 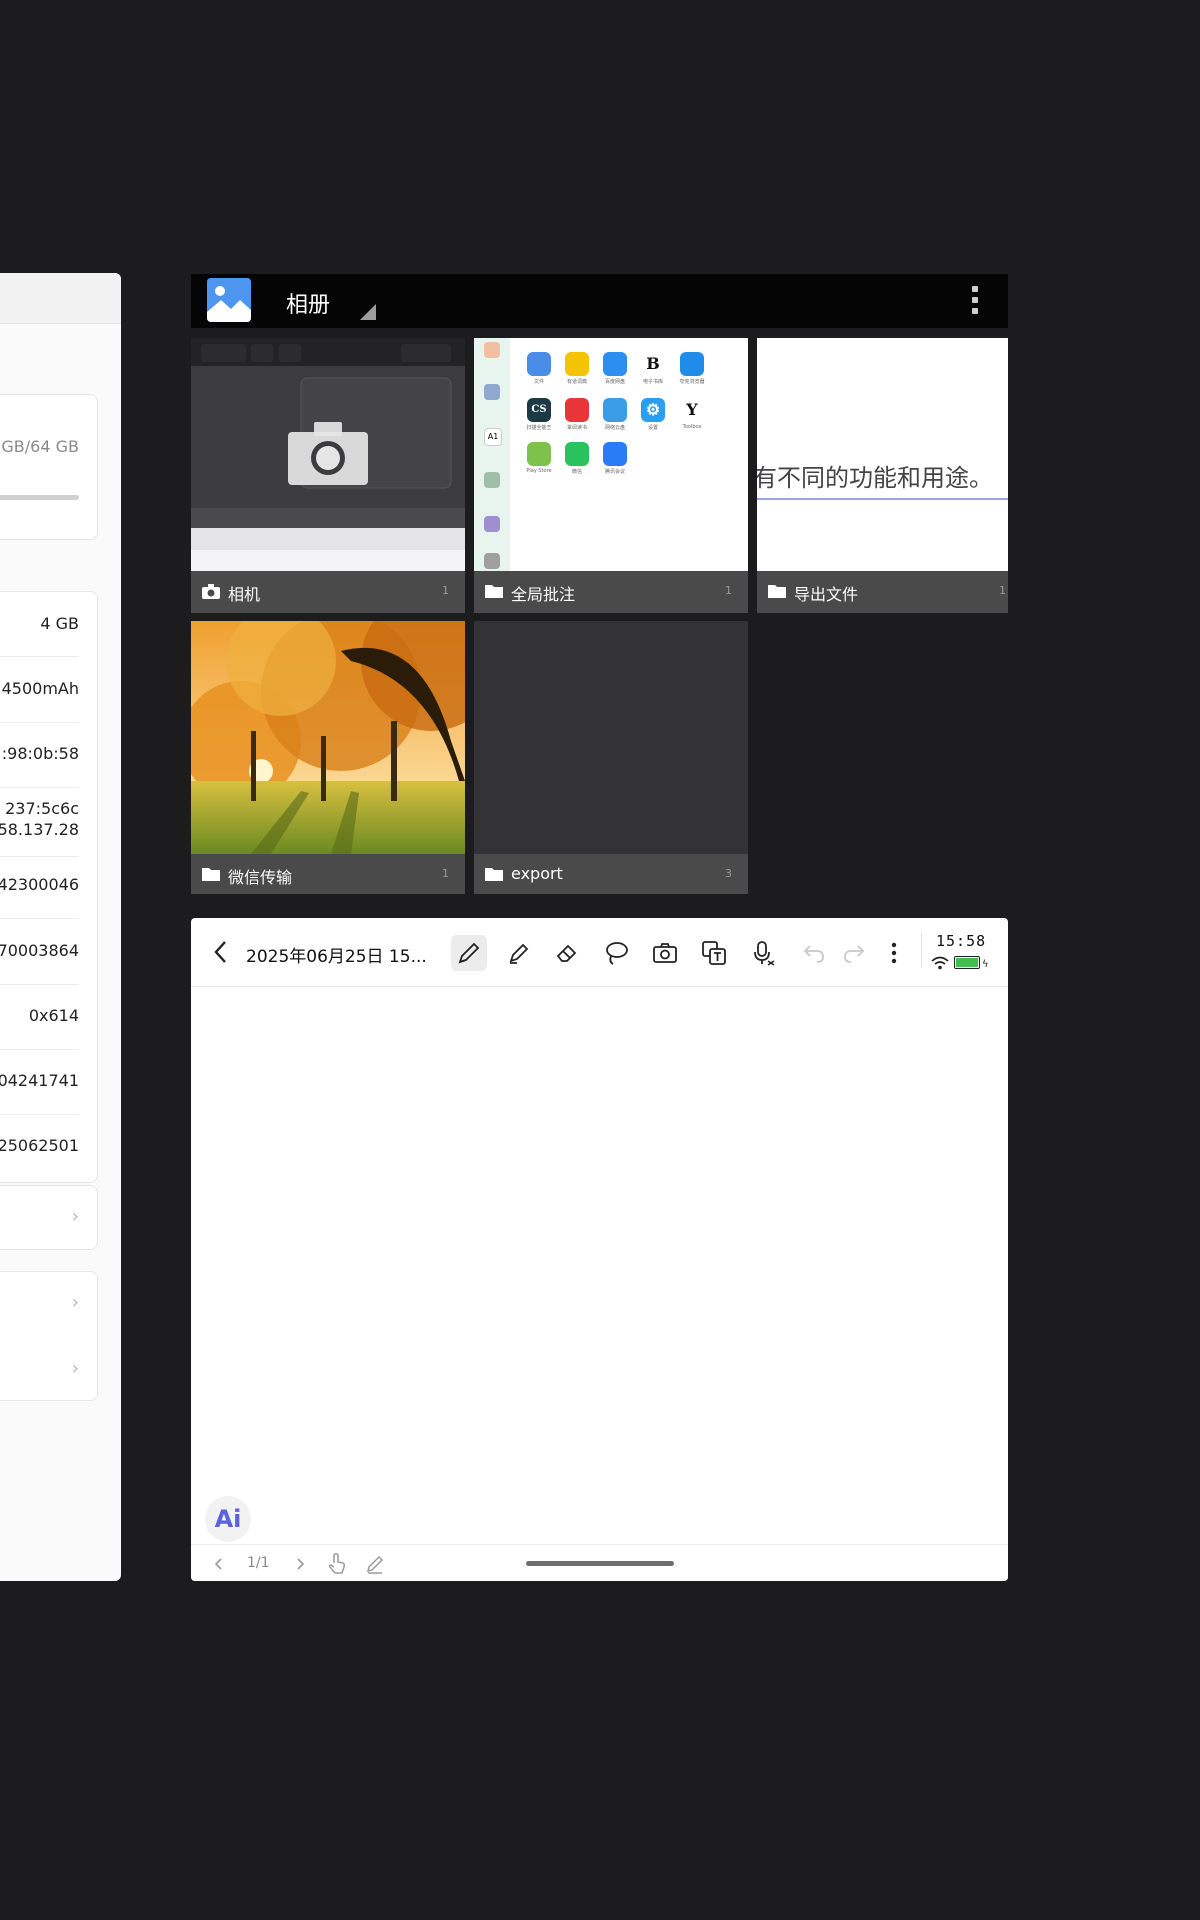 What do you see at coordinates (219, 1564) in the screenshot?
I see `previous-page-icon` at bounding box center [219, 1564].